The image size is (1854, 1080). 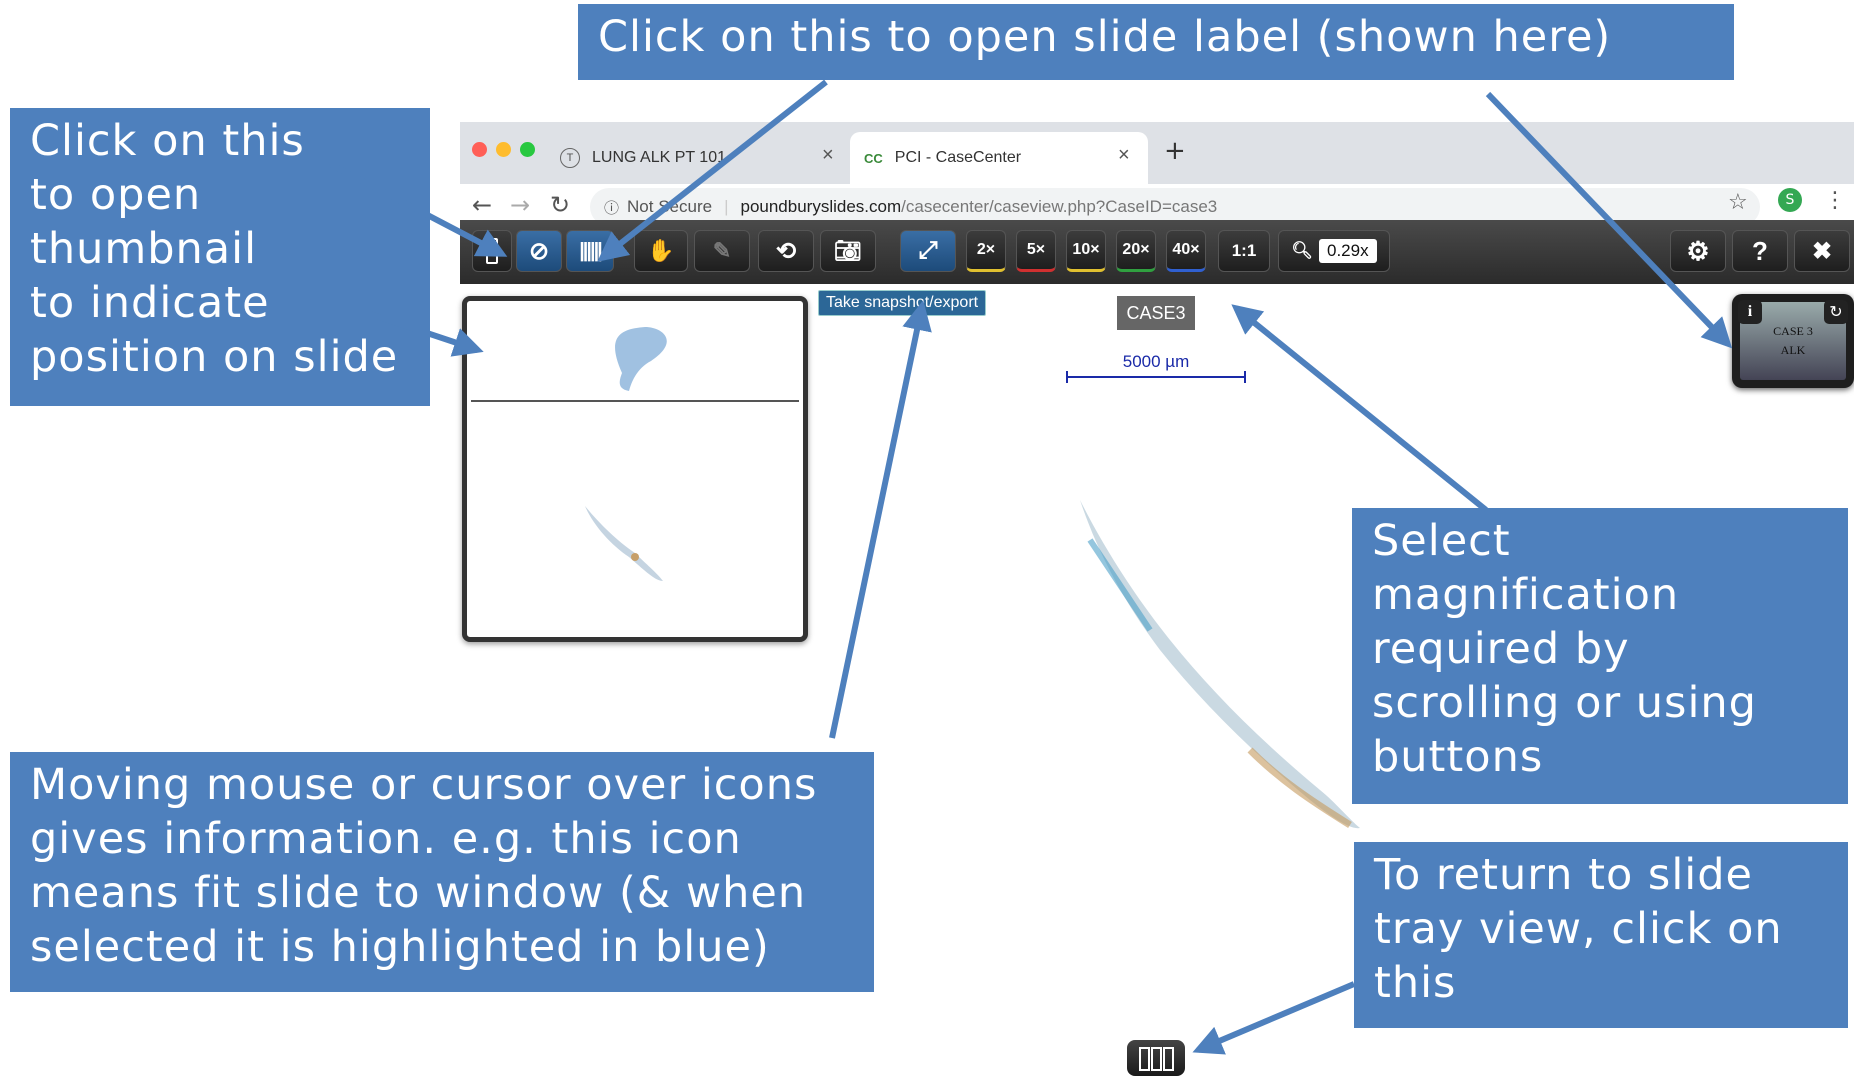 I want to click on settings-button: ⚙, so click(x=1698, y=251).